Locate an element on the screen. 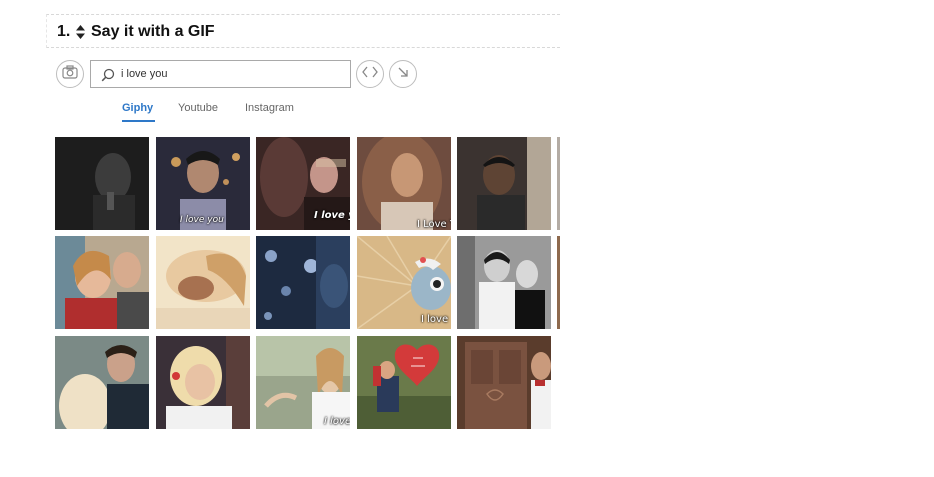  insert-button is located at coordinates (403, 74).